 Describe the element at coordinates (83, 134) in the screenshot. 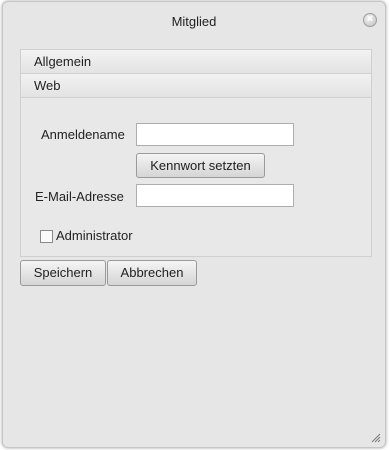

I see `username-label: Anmeldename` at that location.